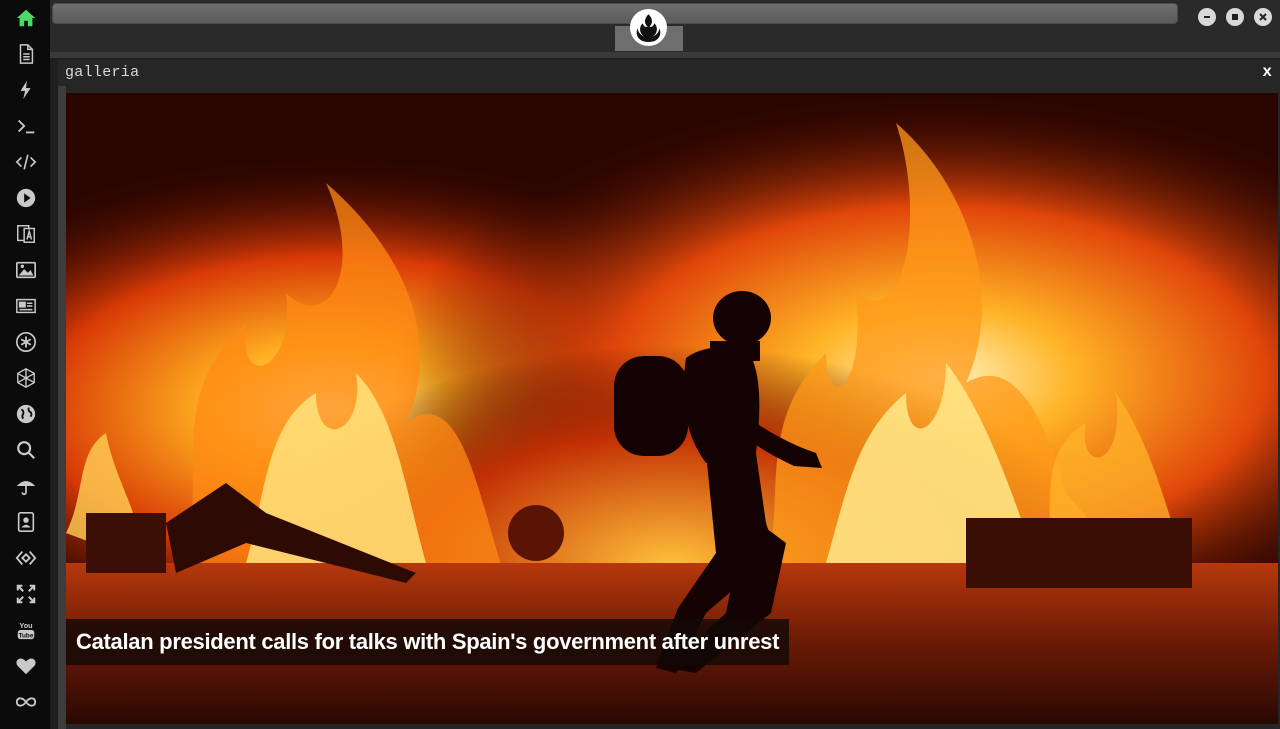  What do you see at coordinates (26, 54) in the screenshot?
I see `document-icon` at bounding box center [26, 54].